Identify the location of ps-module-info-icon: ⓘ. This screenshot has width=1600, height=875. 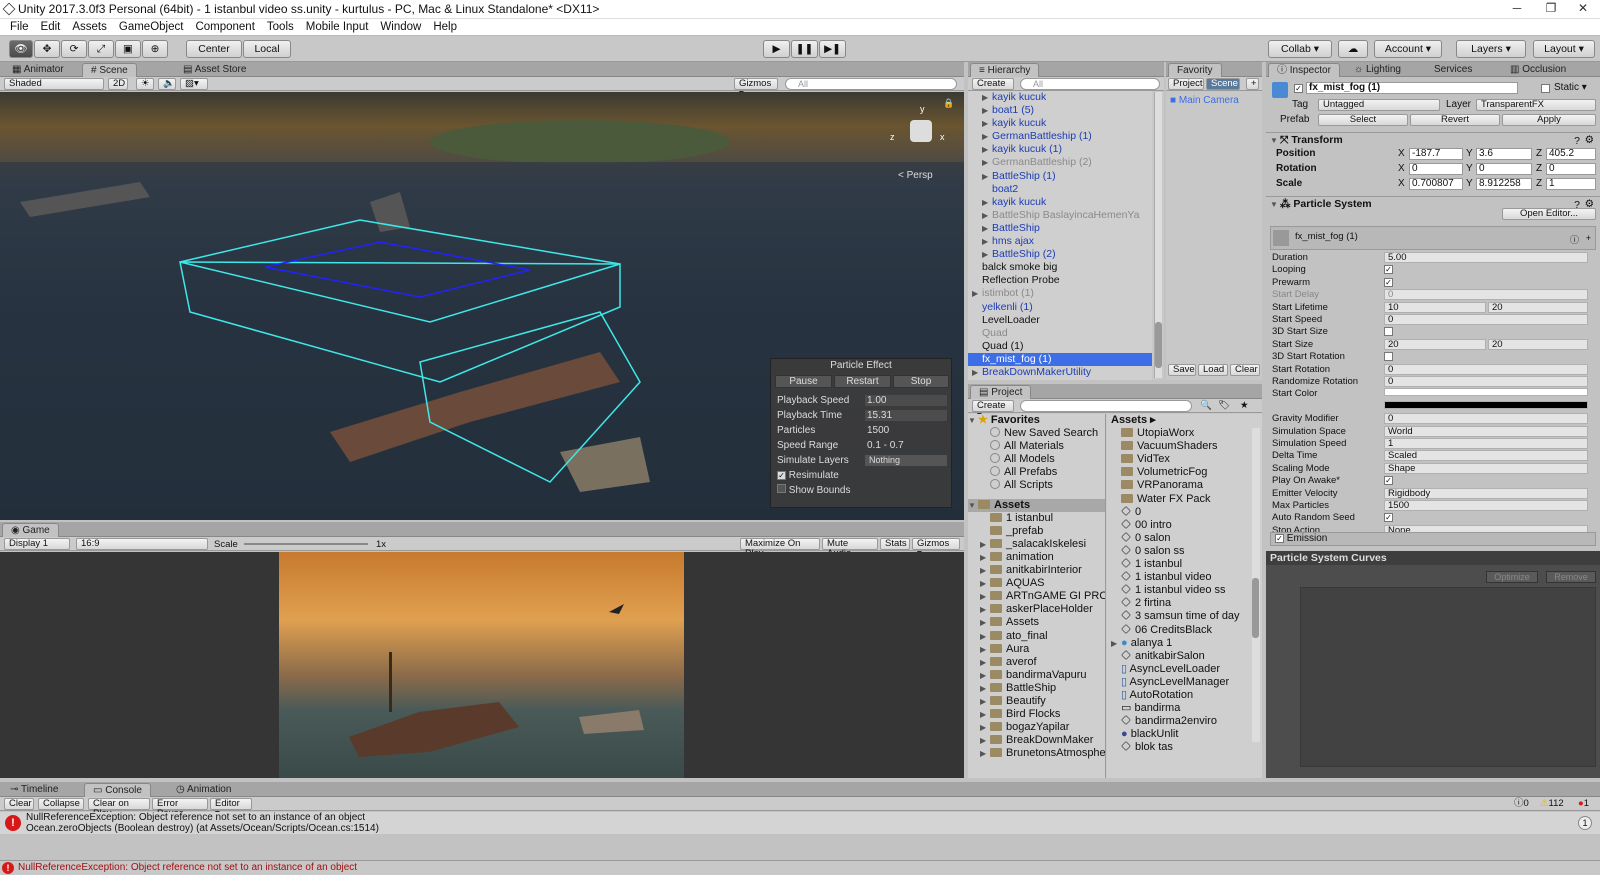
(1574, 239).